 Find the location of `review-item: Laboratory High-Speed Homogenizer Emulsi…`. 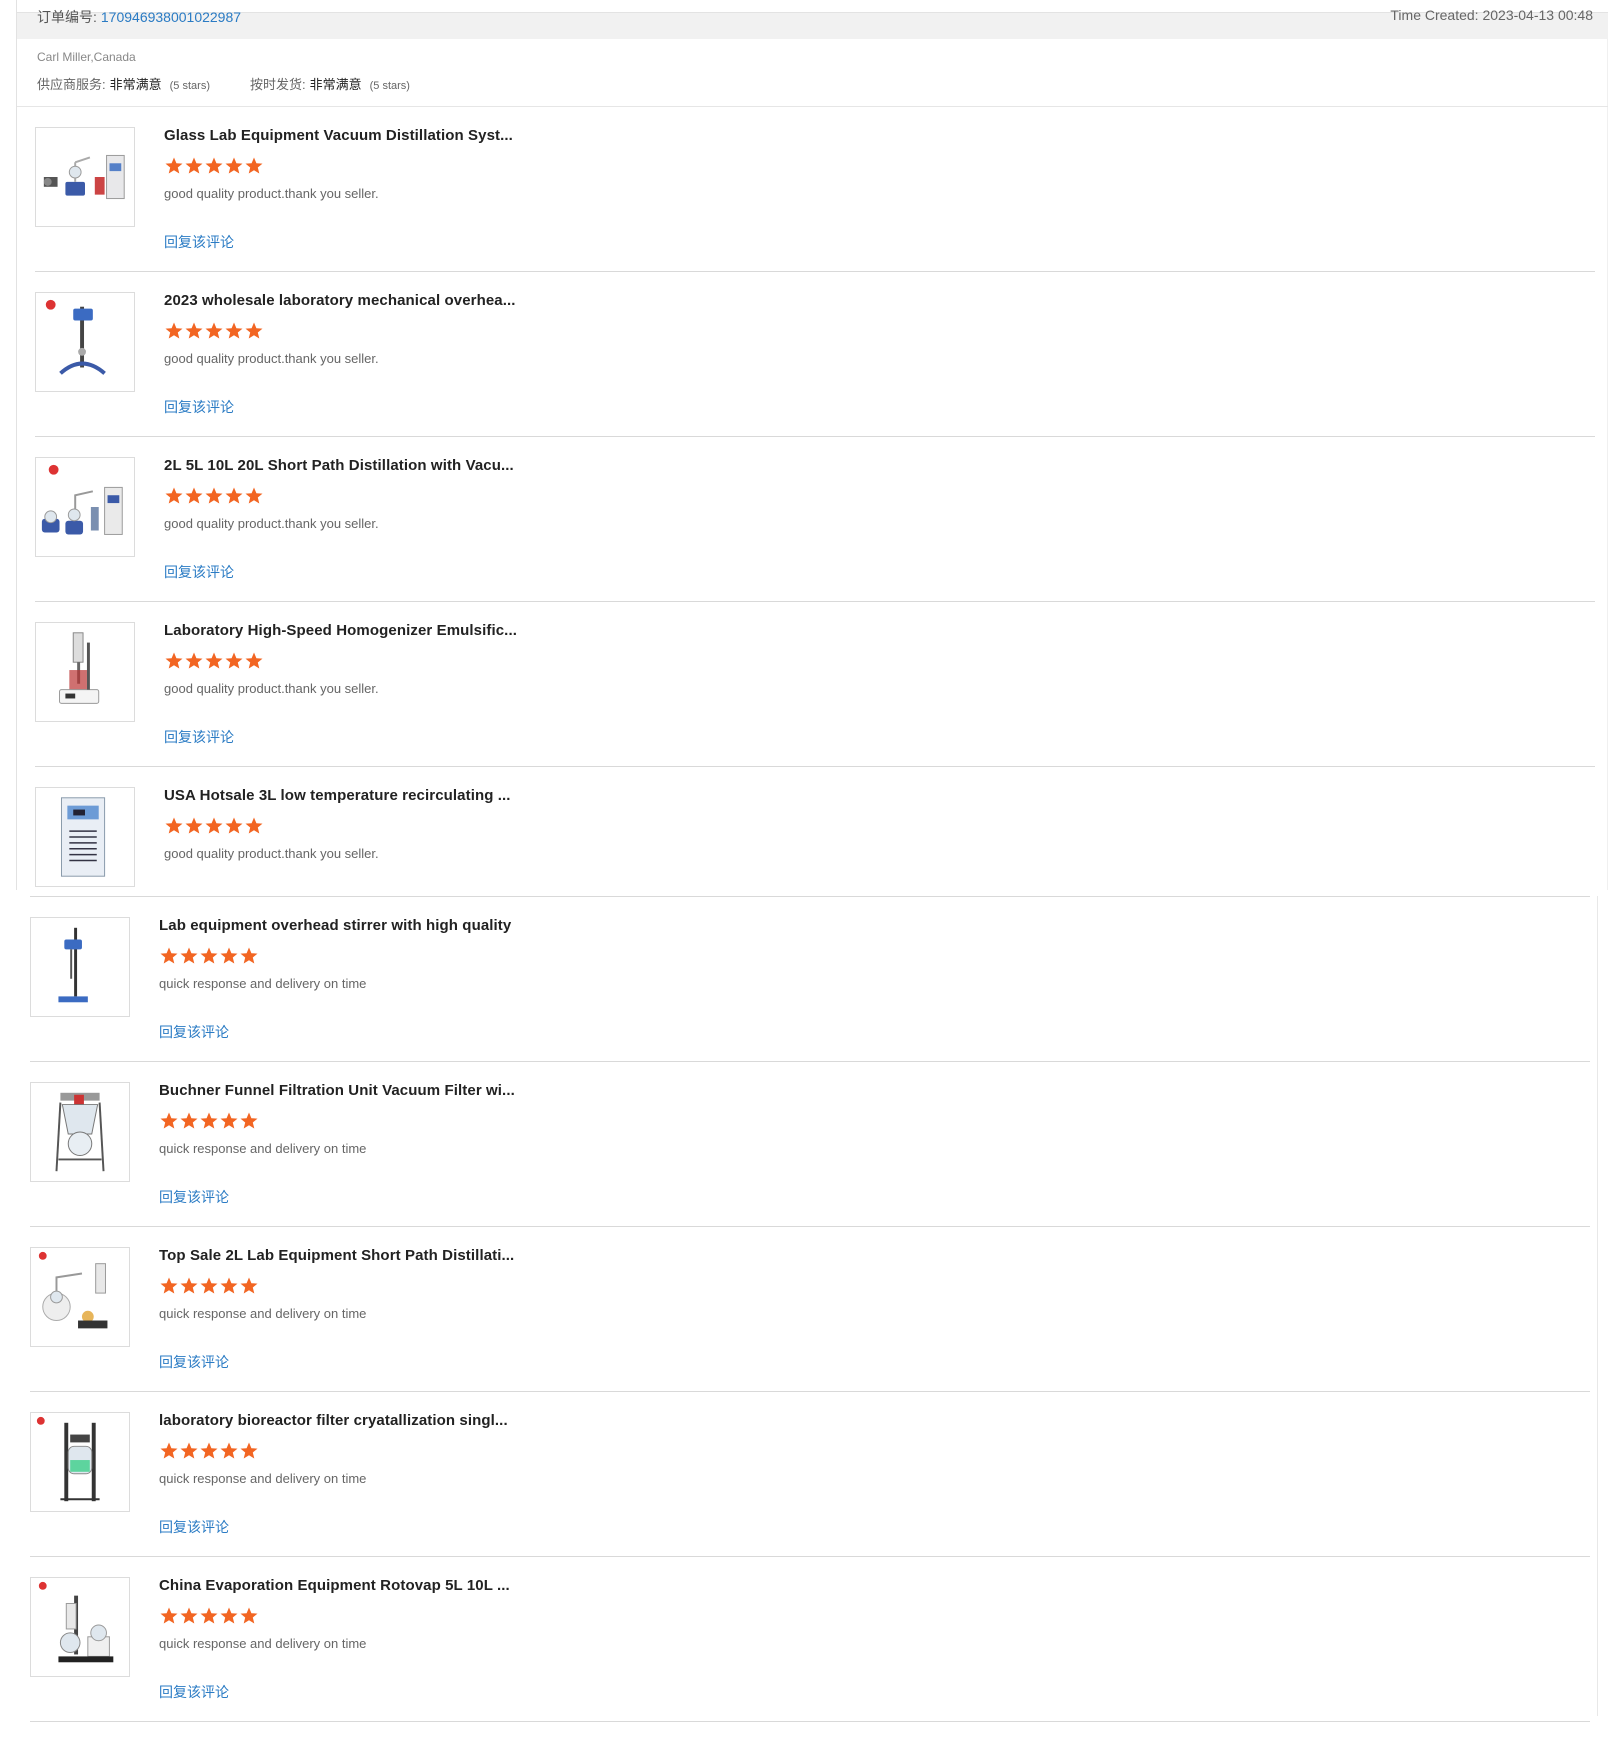

review-item: Laboratory High-Speed Homogenizer Emulsi… is located at coordinates (815, 704).